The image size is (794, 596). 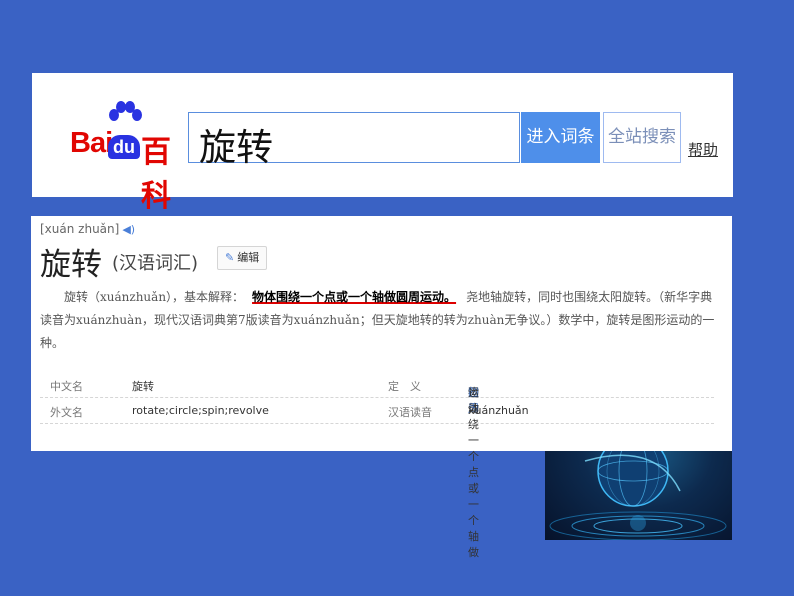 I want to click on globe-graphic, so click(x=638, y=495).